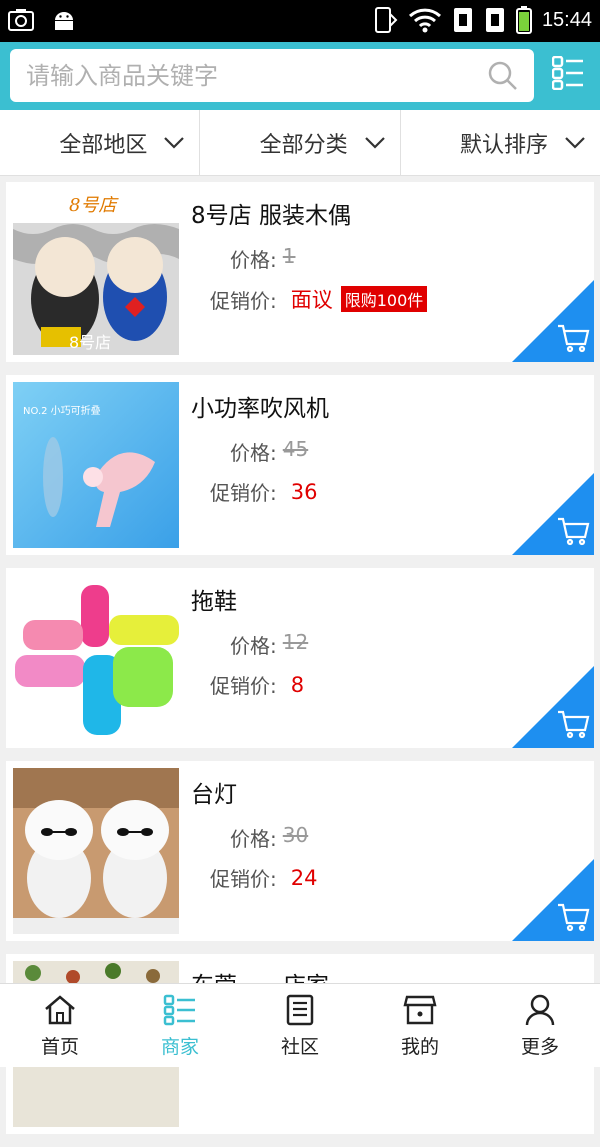  I want to click on store-icon, so click(420, 1010).